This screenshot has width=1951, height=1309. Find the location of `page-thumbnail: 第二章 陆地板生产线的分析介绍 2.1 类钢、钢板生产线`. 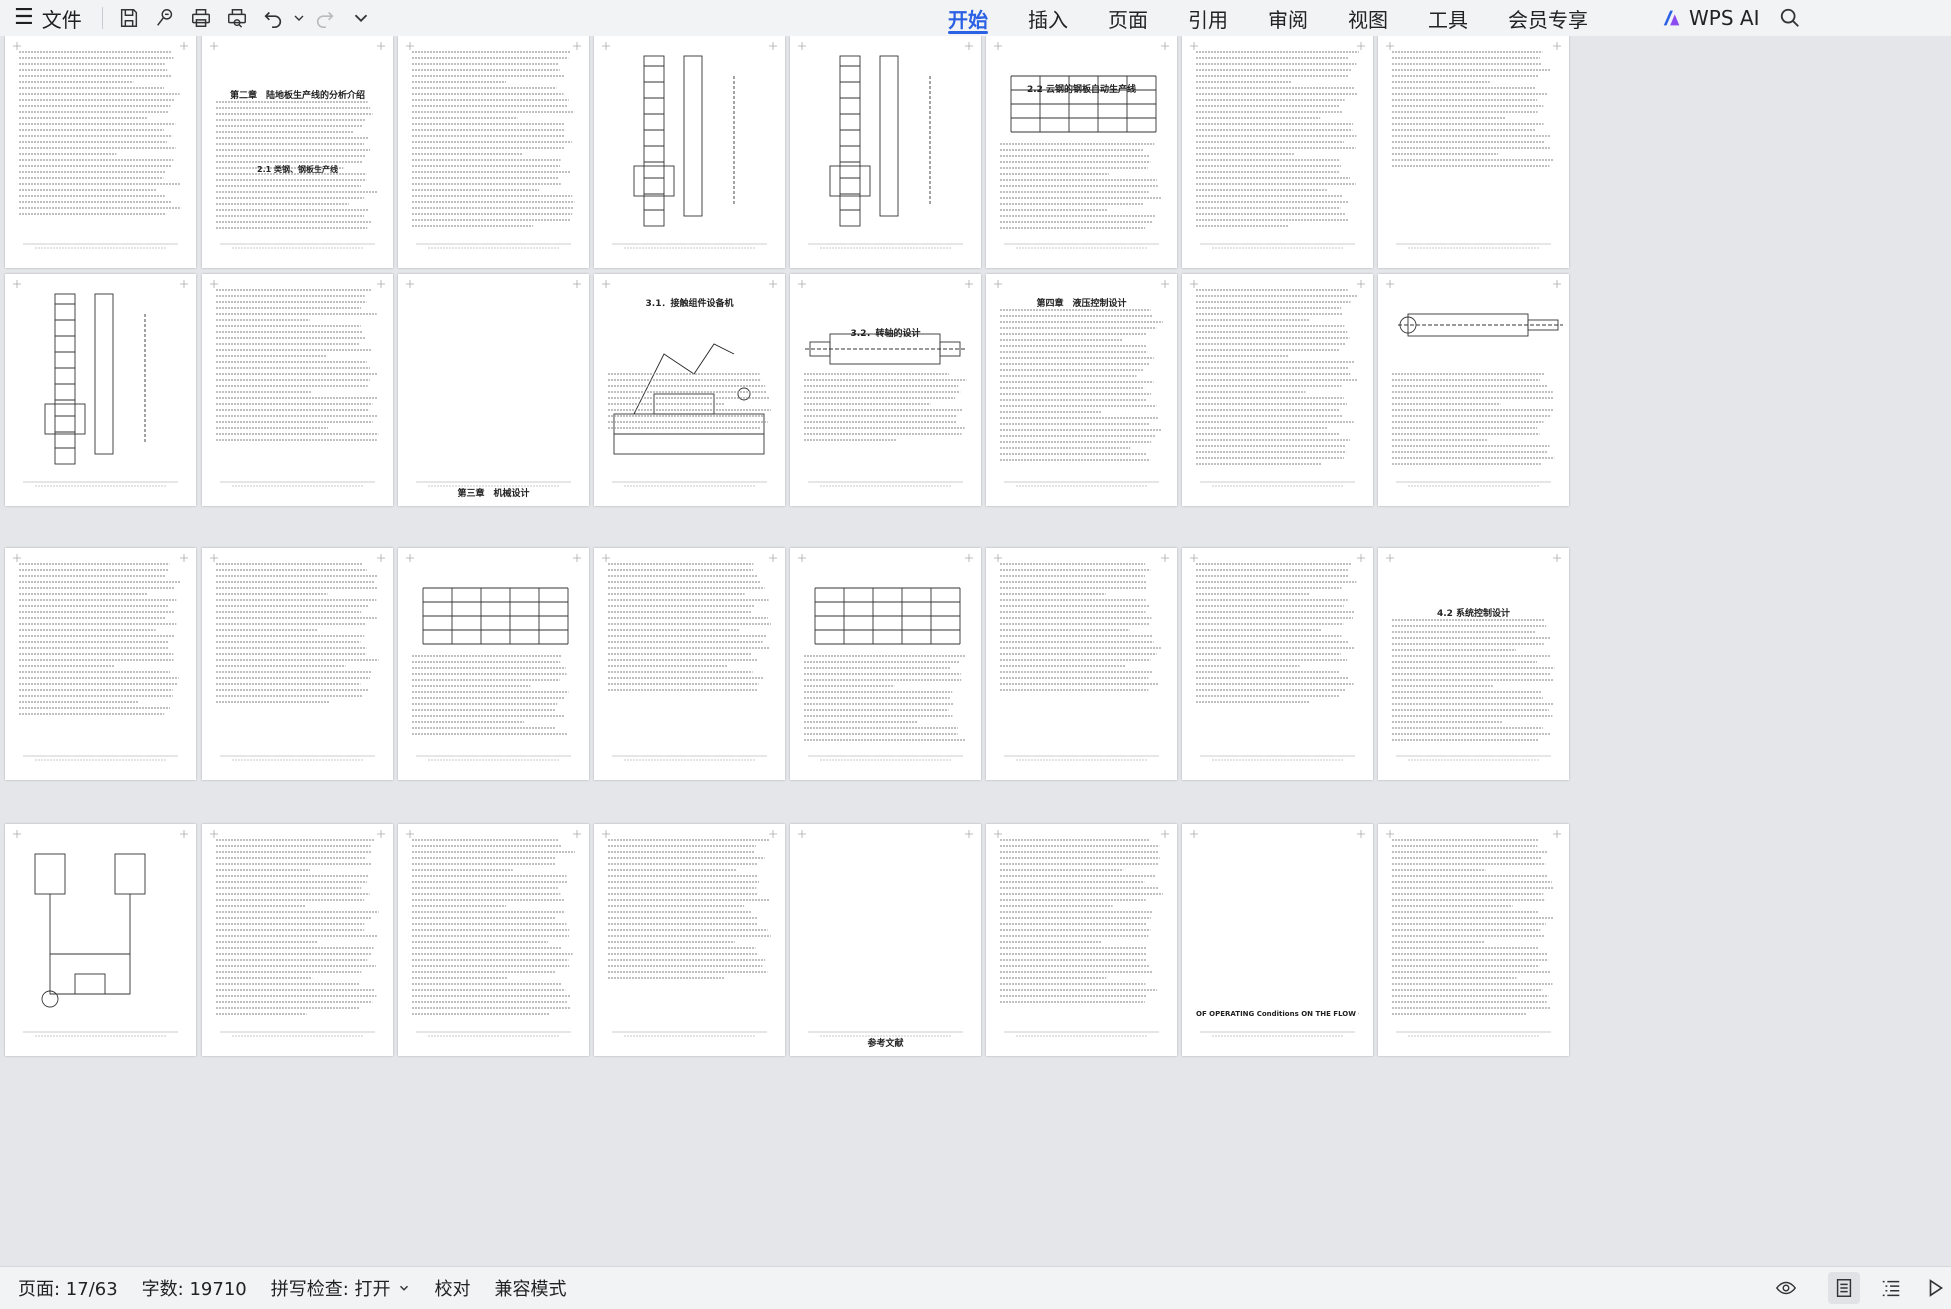

page-thumbnail: 第二章 陆地板生产线的分析介绍 2.1 类钢、钢板生产线 is located at coordinates (297, 152).